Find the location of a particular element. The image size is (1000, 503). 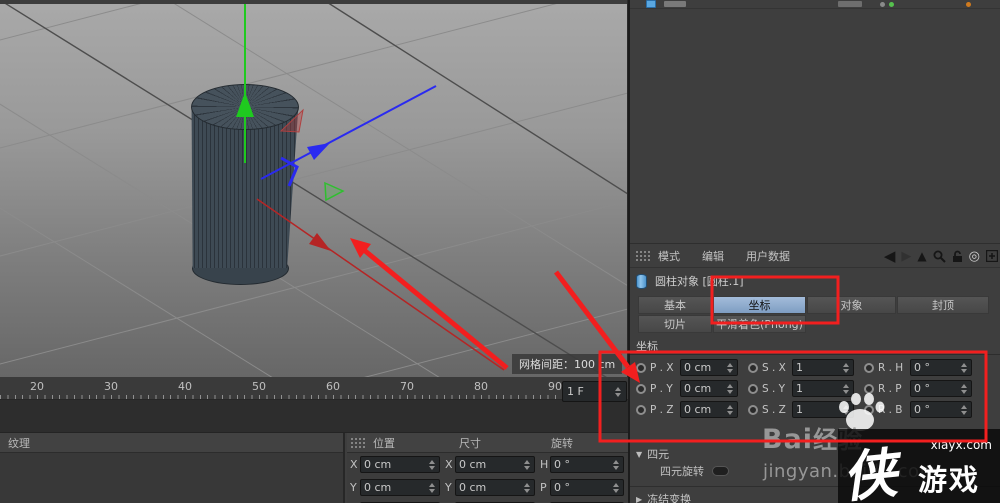

history-back-icon: ◀ is located at coordinates (890, 256).